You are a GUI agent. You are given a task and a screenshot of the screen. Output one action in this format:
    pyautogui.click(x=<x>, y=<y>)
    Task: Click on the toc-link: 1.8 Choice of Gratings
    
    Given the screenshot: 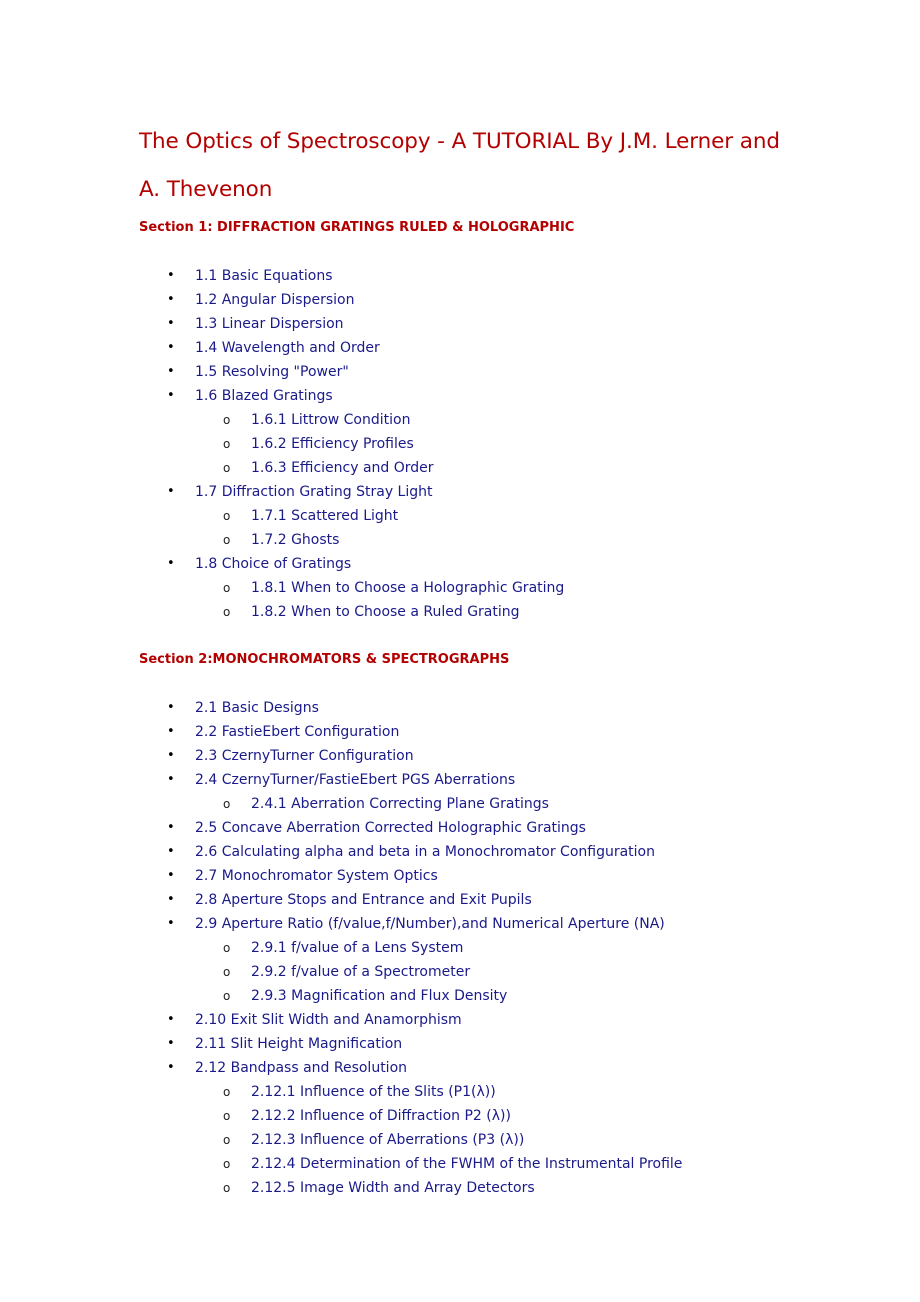 What is the action you would take?
    pyautogui.click(x=273, y=564)
    